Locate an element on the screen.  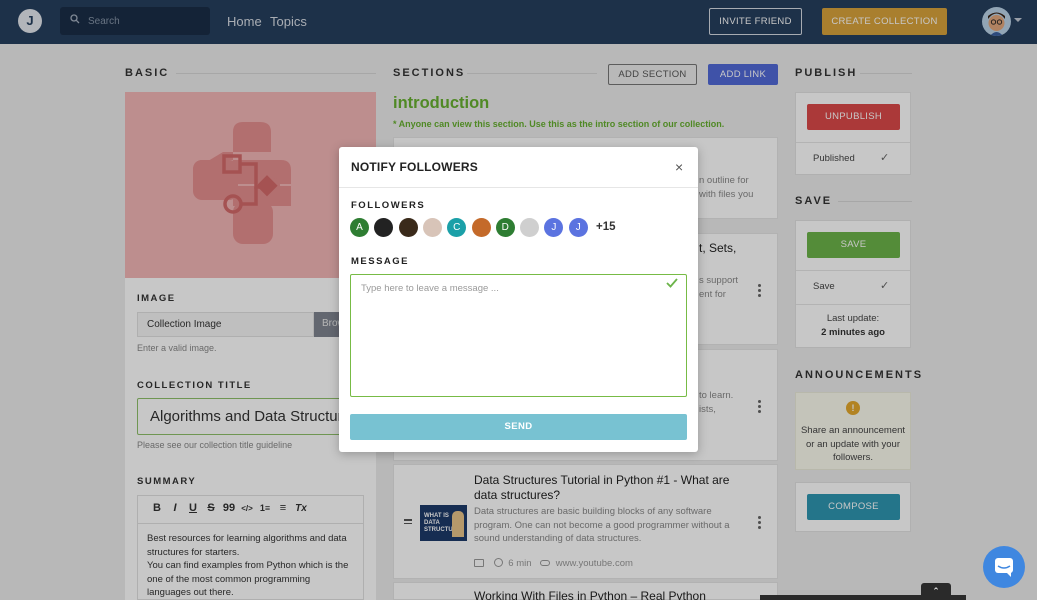
check-icon is located at coordinates (672, 283).